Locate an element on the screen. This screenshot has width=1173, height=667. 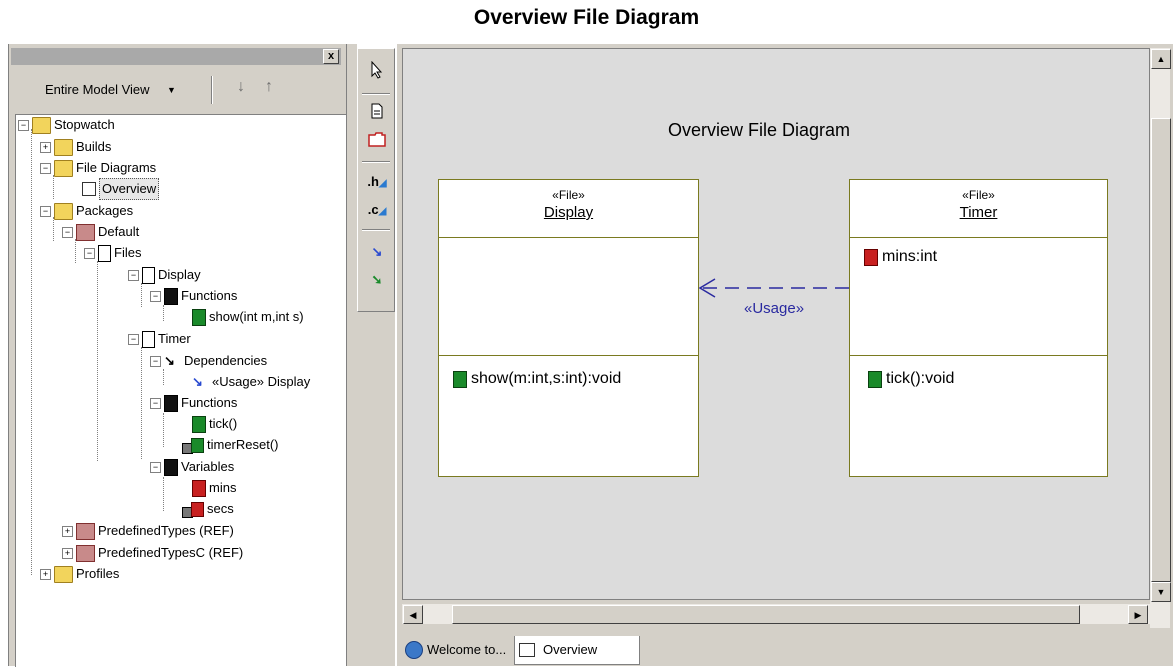
display-file-box: «File» Display show(m:int,s:int):void is located at coordinates (568, 328).